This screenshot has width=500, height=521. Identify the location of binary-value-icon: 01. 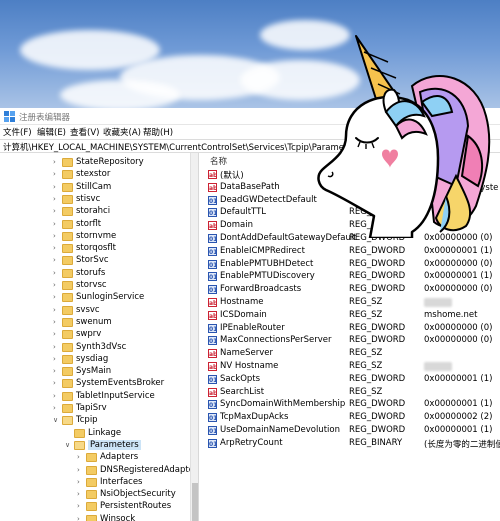
(213, 213).